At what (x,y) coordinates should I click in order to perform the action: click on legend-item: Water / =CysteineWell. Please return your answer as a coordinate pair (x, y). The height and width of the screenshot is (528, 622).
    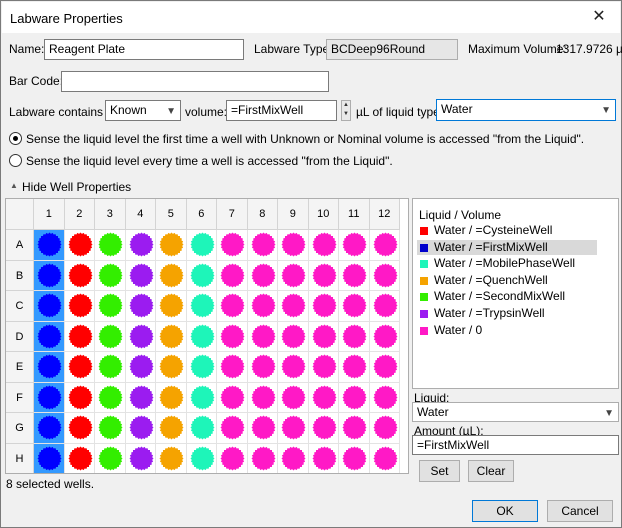
    Looking at the image, I should click on (507, 230).